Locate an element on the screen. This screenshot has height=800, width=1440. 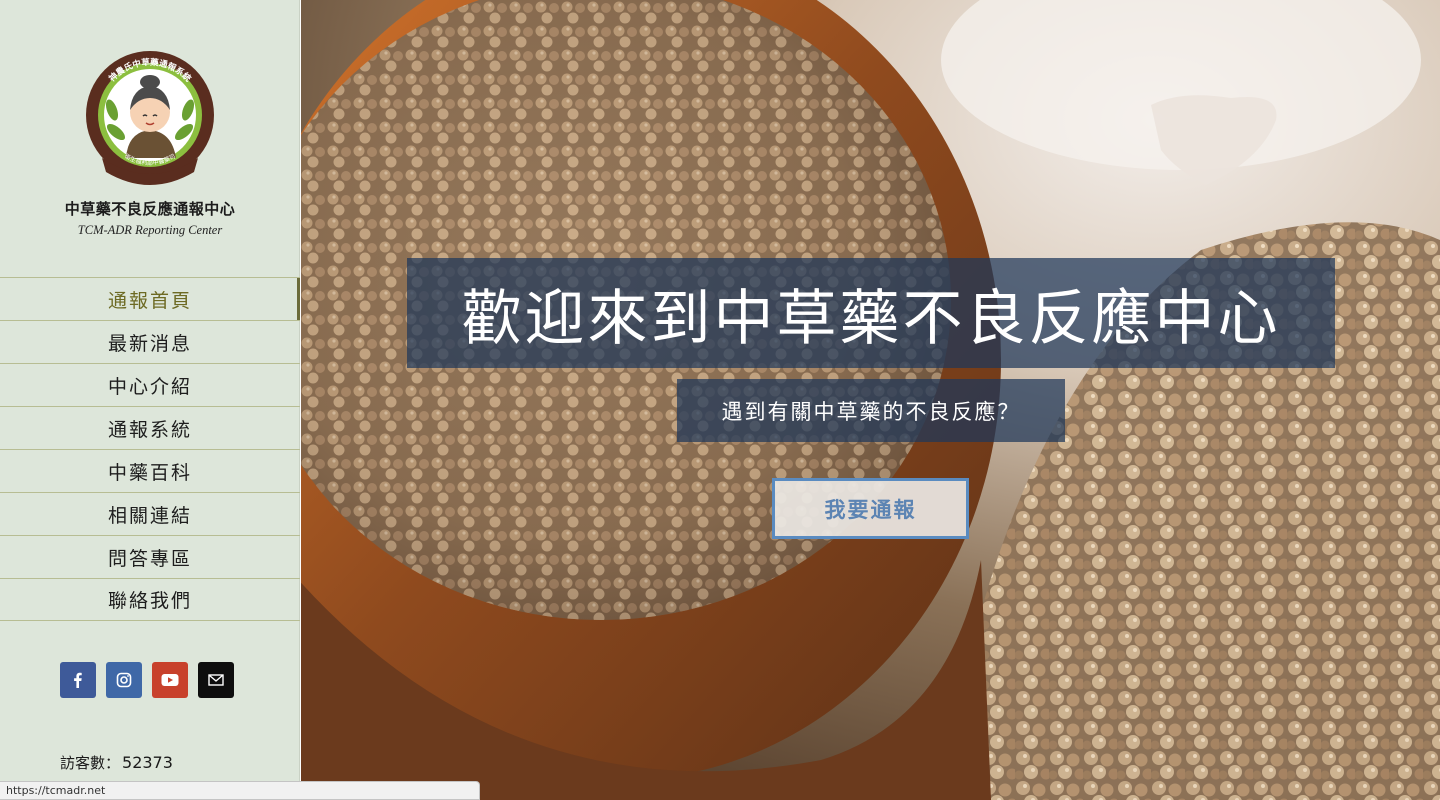
brand-logo: 神農氏中草藥通報系統 衛生福利部中醫藥司 is located at coordinates (150, 118).